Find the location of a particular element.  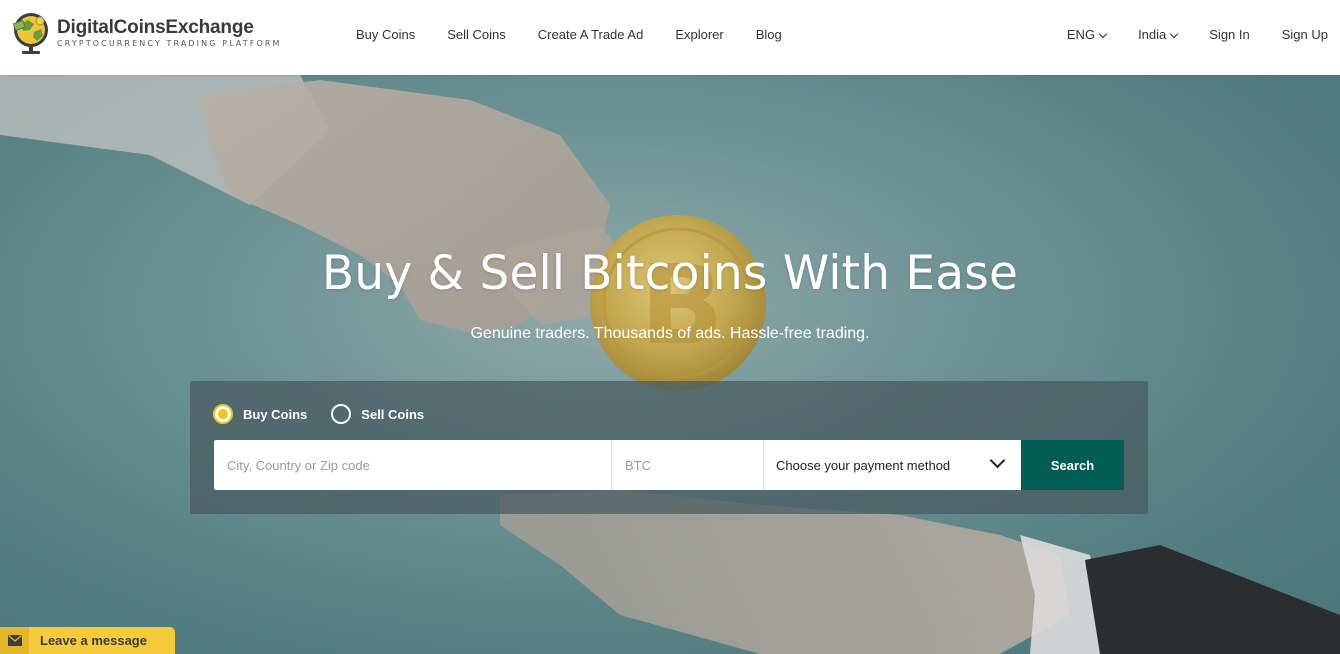

radio-sell-coins: Sell Coins is located at coordinates (377, 414).